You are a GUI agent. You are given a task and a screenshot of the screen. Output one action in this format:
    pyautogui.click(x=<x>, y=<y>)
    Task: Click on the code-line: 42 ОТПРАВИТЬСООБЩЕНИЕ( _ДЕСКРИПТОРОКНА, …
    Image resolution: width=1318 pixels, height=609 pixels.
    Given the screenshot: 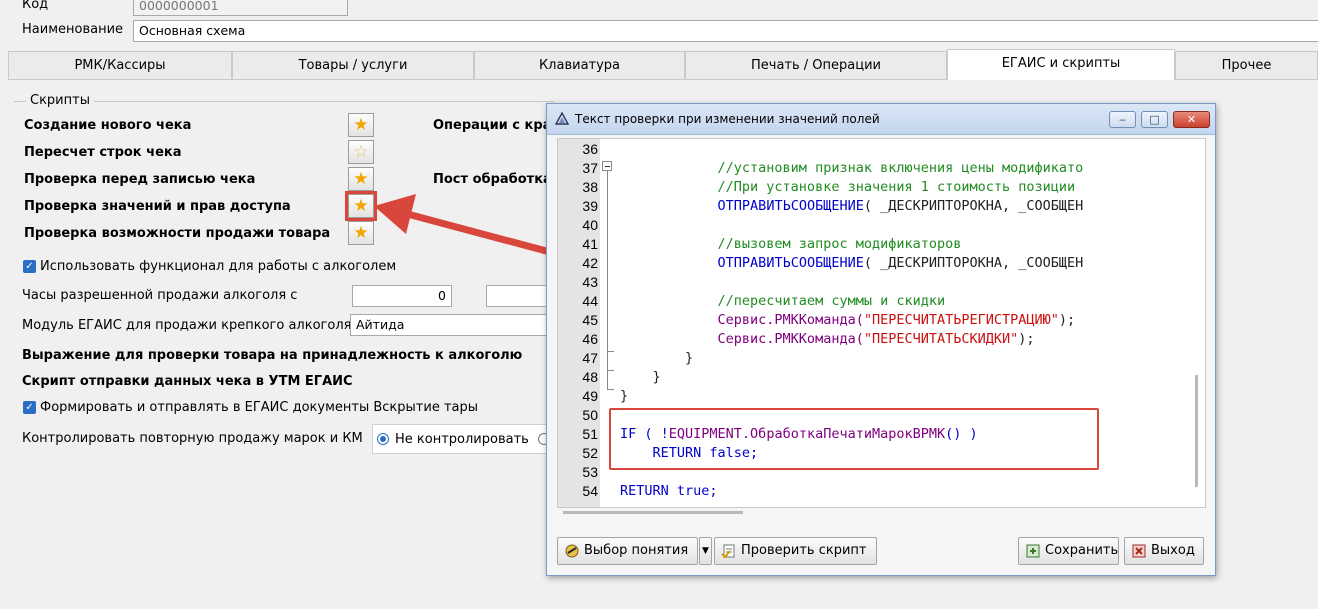 What is the action you would take?
    pyautogui.click(x=878, y=263)
    